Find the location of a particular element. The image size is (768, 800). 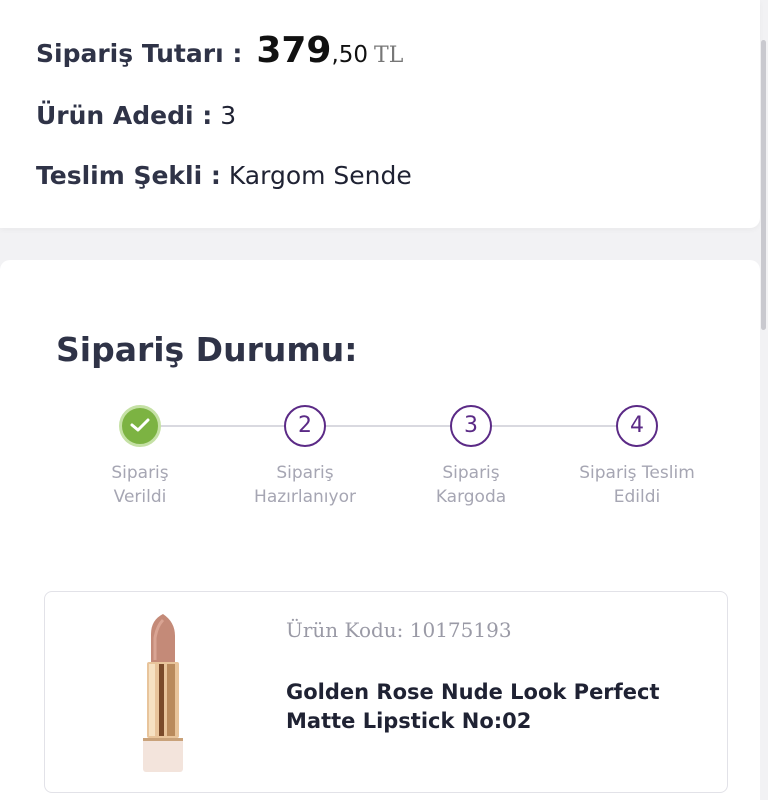

check-icon is located at coordinates (140, 426).